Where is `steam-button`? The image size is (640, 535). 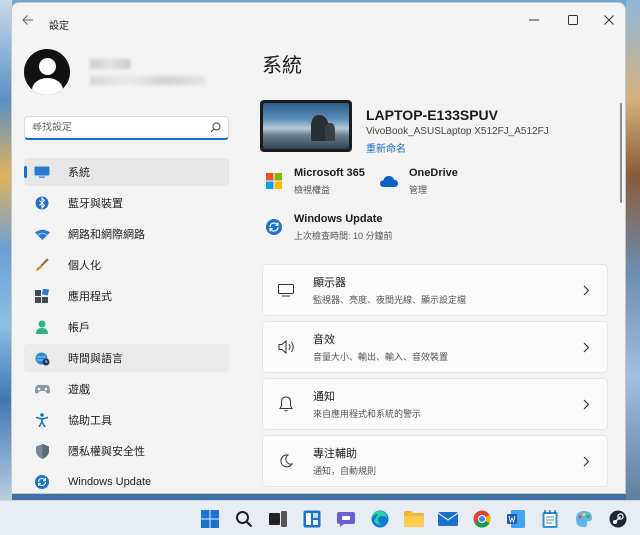
steam-button is located at coordinates (618, 519).